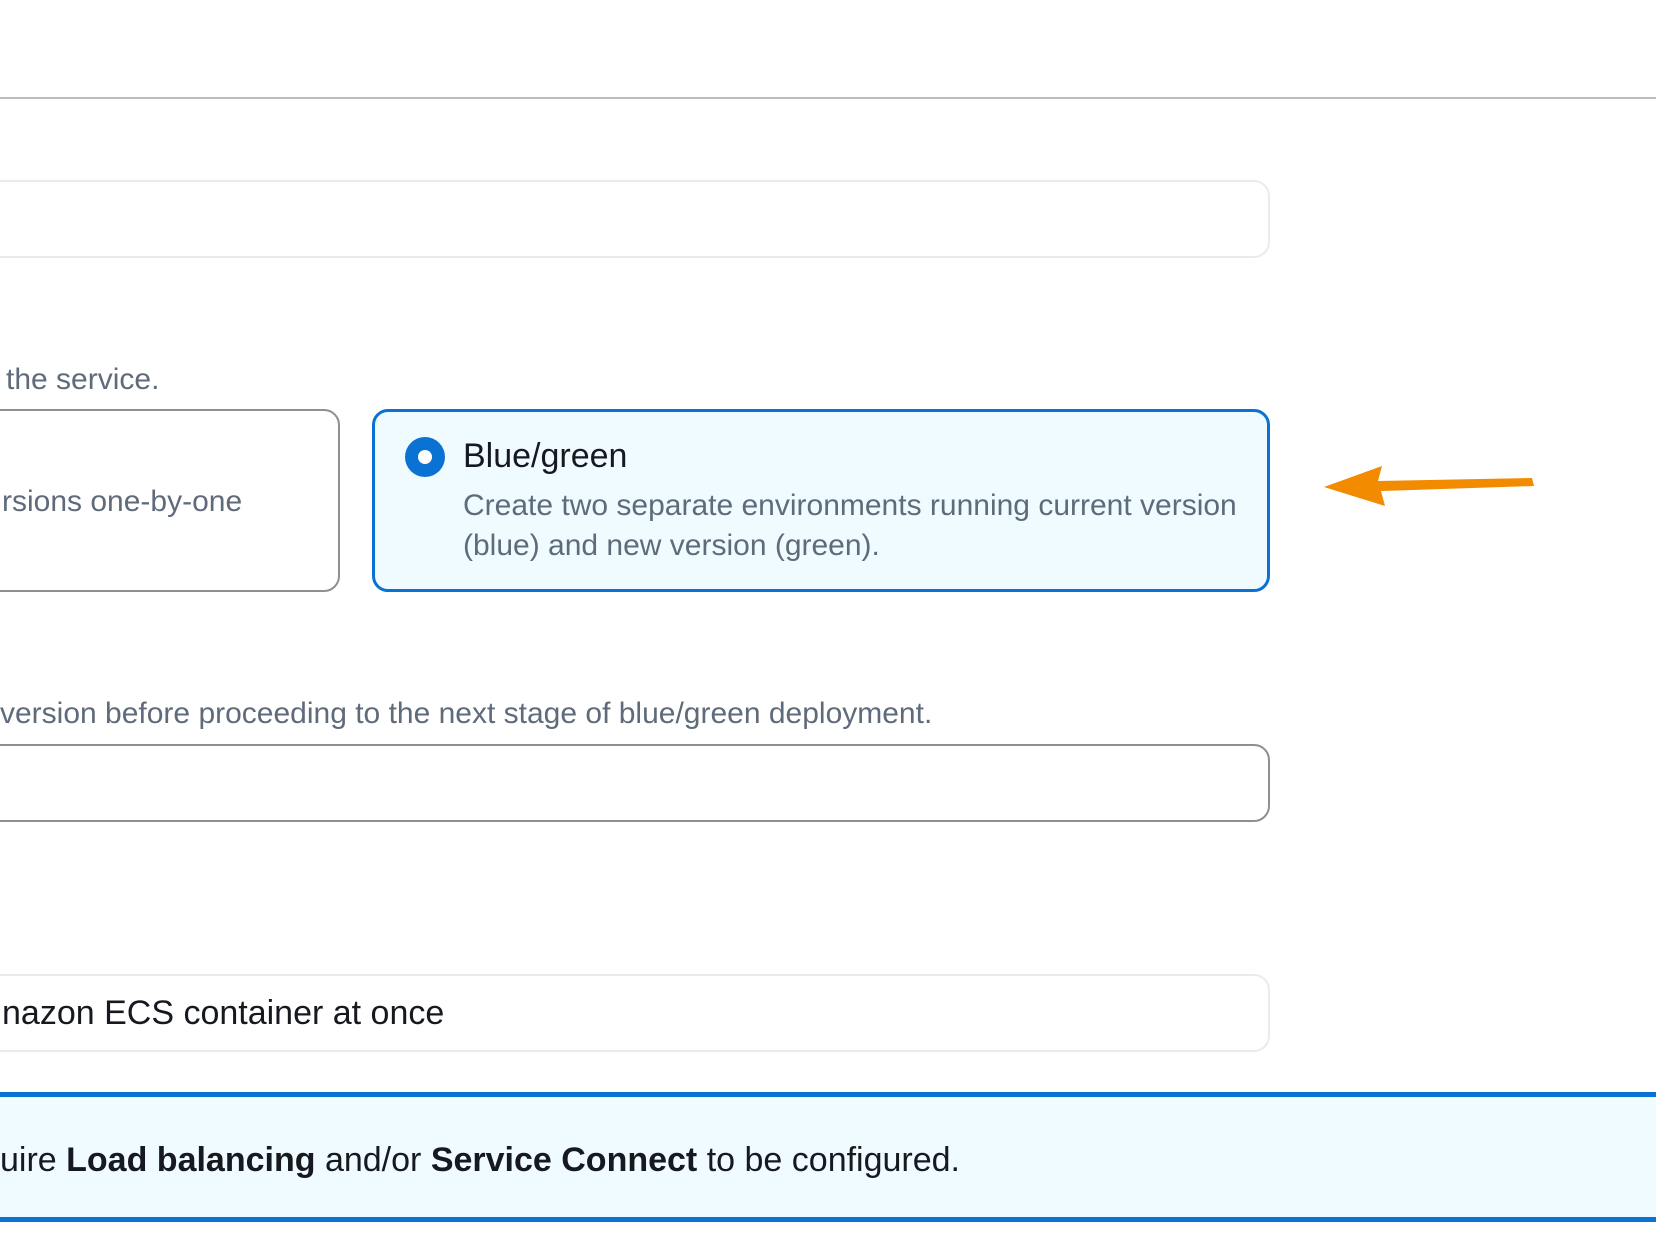  What do you see at coordinates (223, 1013) in the screenshot?
I see `compatibility-value: nazon ECS container at once` at bounding box center [223, 1013].